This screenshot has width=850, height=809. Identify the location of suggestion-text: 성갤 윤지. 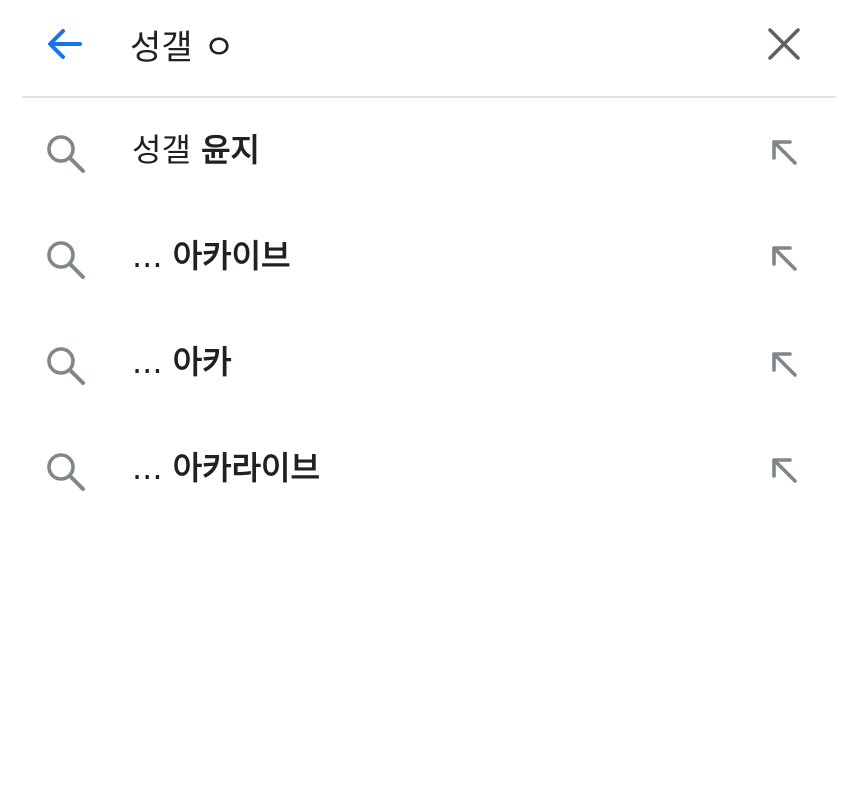
(196, 150).